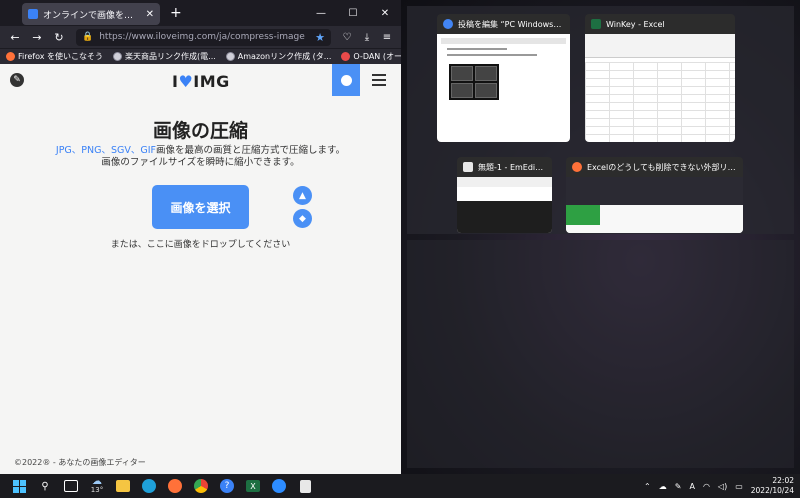 This screenshot has width=800, height=498. I want to click on odan-icon, so click(346, 56).